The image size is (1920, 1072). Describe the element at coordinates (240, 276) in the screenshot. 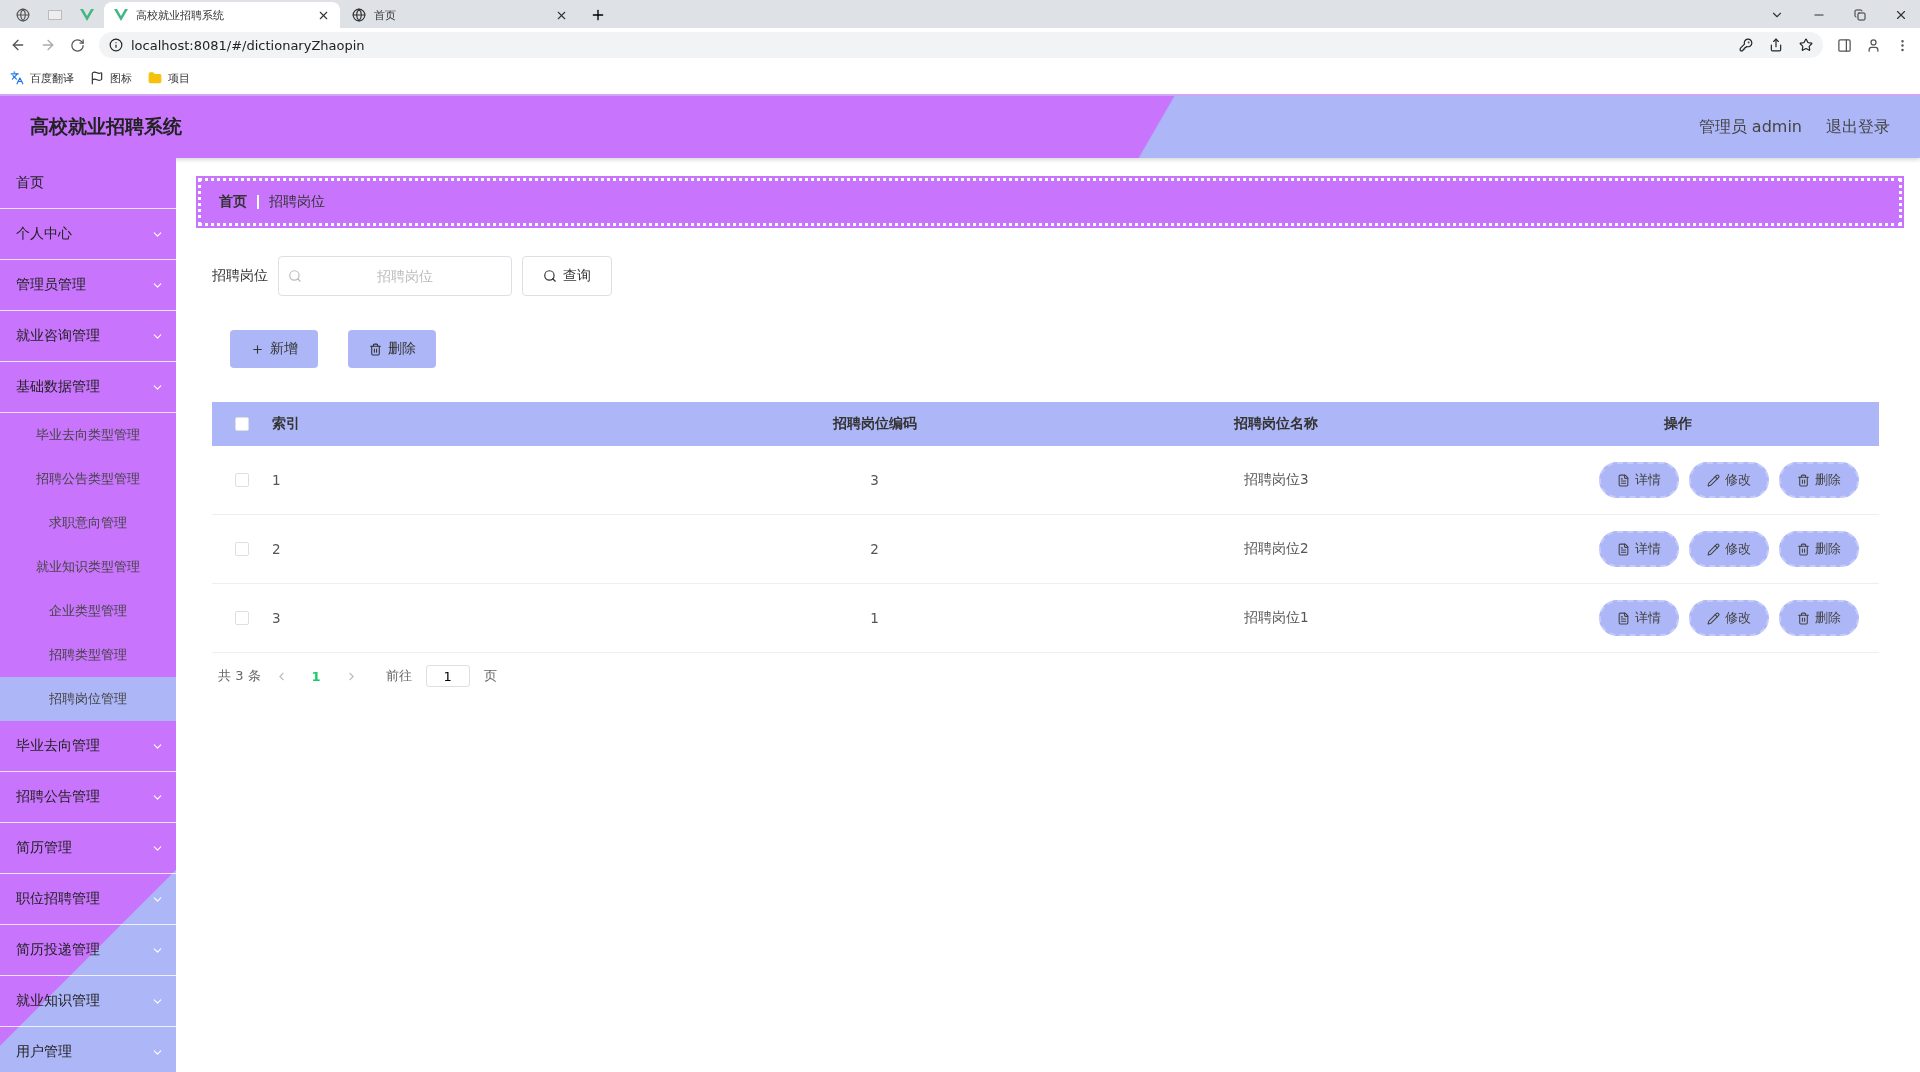

I see `search-label: 招聘岗位` at that location.